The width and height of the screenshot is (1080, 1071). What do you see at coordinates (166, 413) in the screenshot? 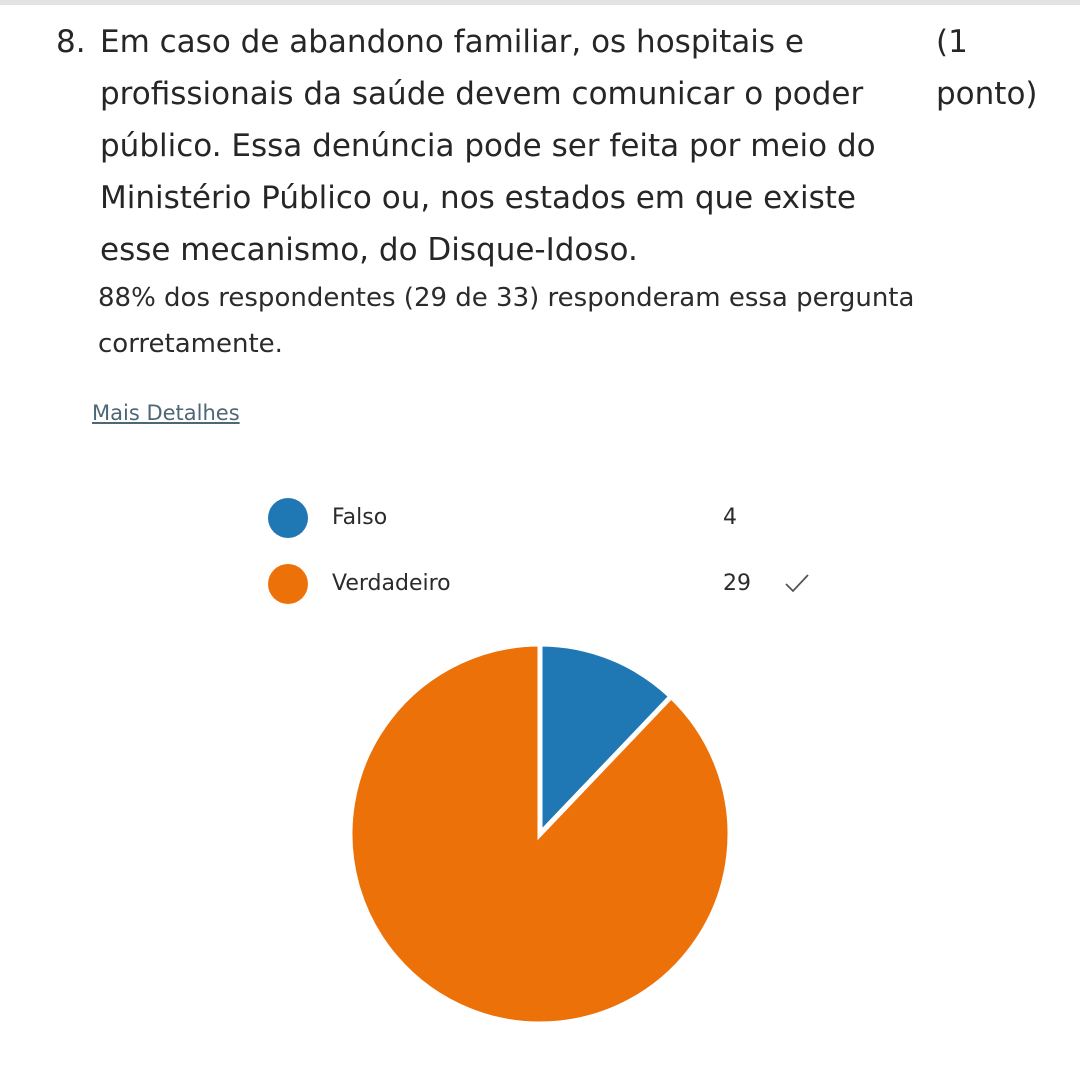
I see `more-details-link: Mais Detalhes` at bounding box center [166, 413].